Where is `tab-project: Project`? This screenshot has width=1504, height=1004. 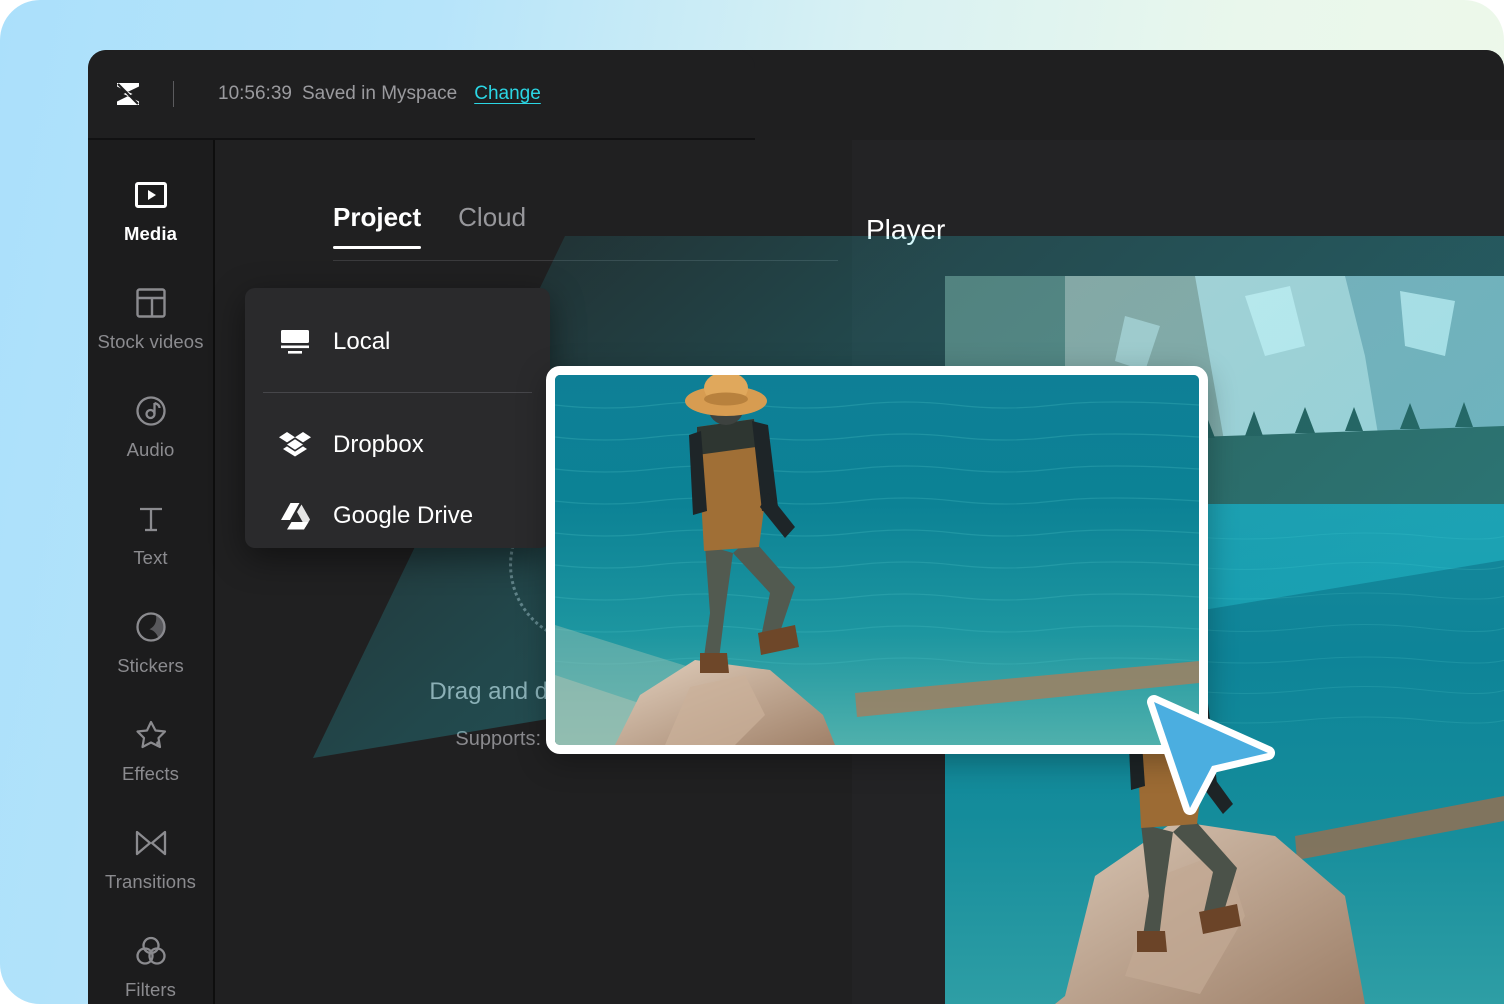
tab-project: Project is located at coordinates (377, 225).